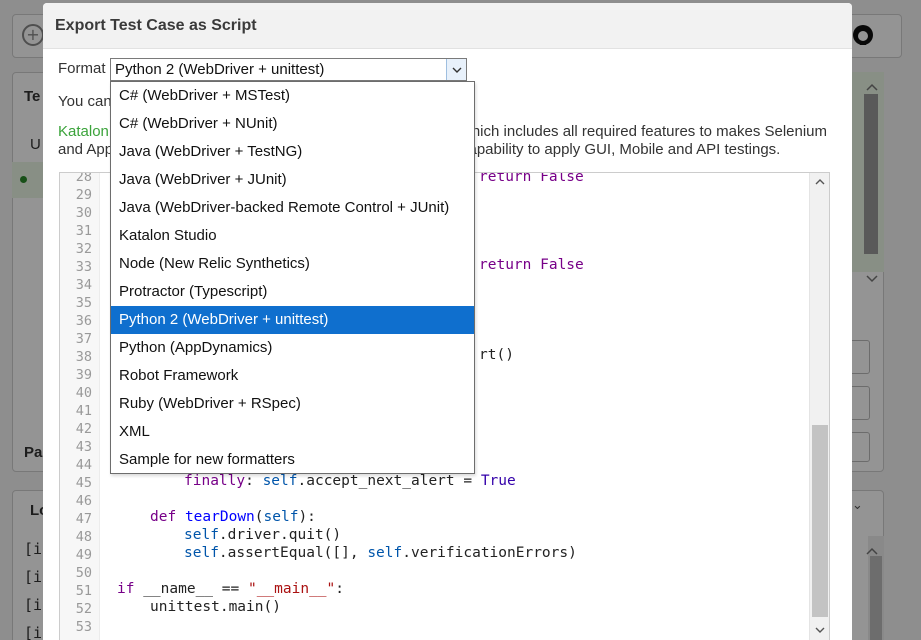  Describe the element at coordinates (531, 265) in the screenshot. I see `code-line-33: return False` at that location.